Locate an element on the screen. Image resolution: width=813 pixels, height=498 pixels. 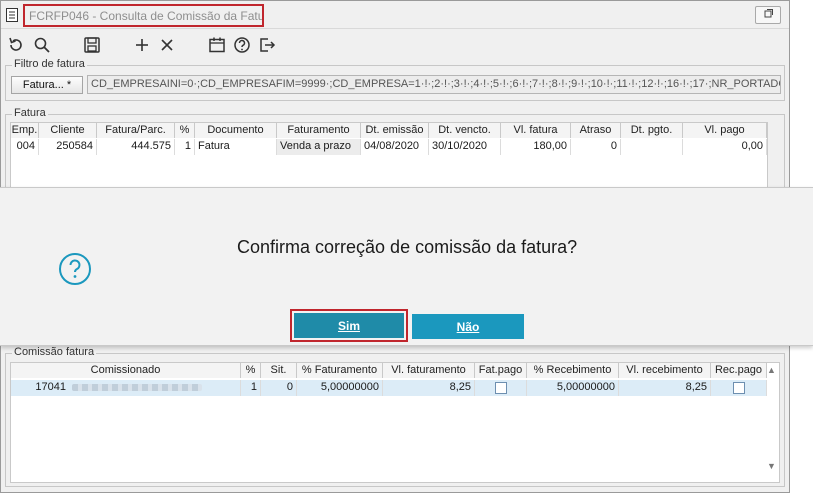
cell-cliente: 250584 is located at coordinates (68, 147).